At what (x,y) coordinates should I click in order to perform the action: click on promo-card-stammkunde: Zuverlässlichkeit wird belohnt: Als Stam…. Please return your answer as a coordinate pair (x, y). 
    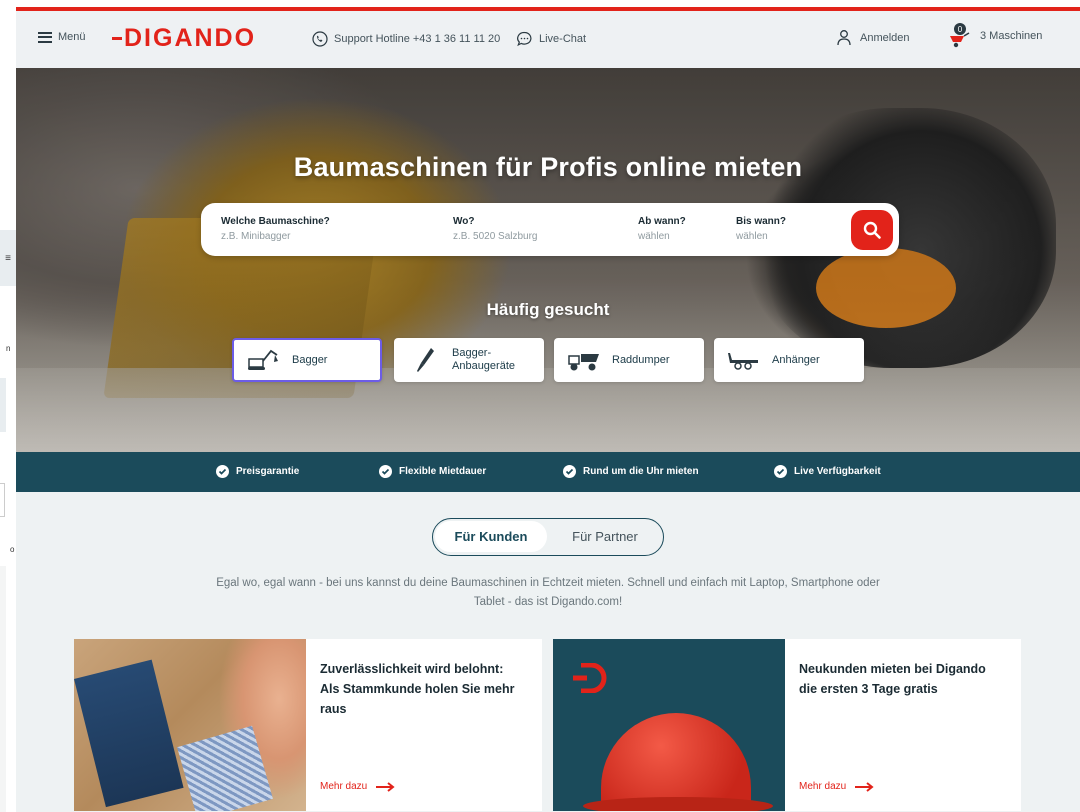
    Looking at the image, I should click on (308, 725).